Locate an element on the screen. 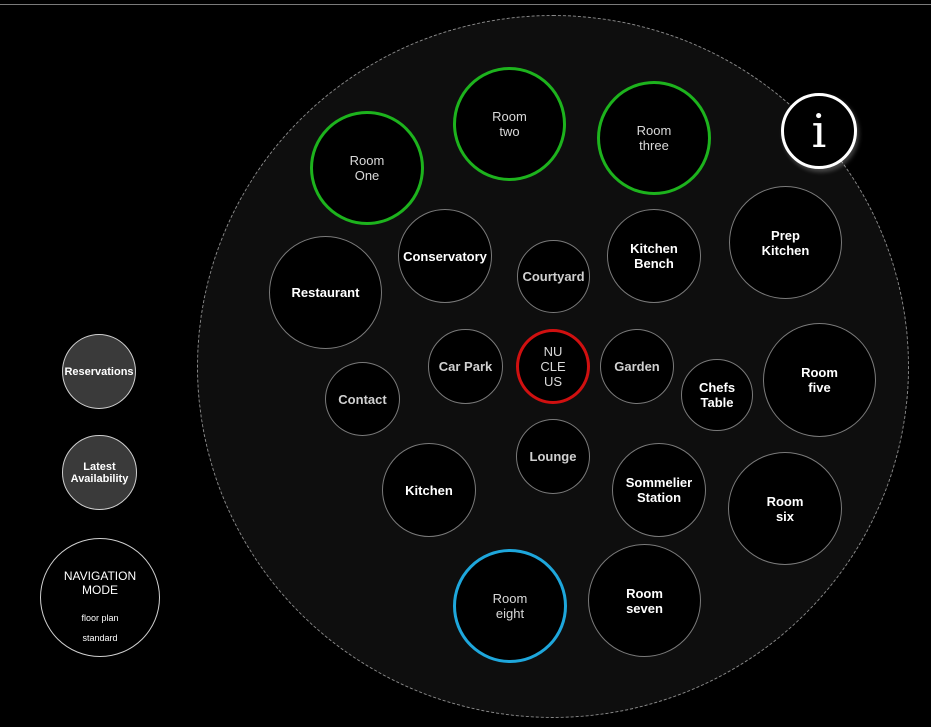 This screenshot has height=727, width=931. nav-option-standard: standard is located at coordinates (100, 638).